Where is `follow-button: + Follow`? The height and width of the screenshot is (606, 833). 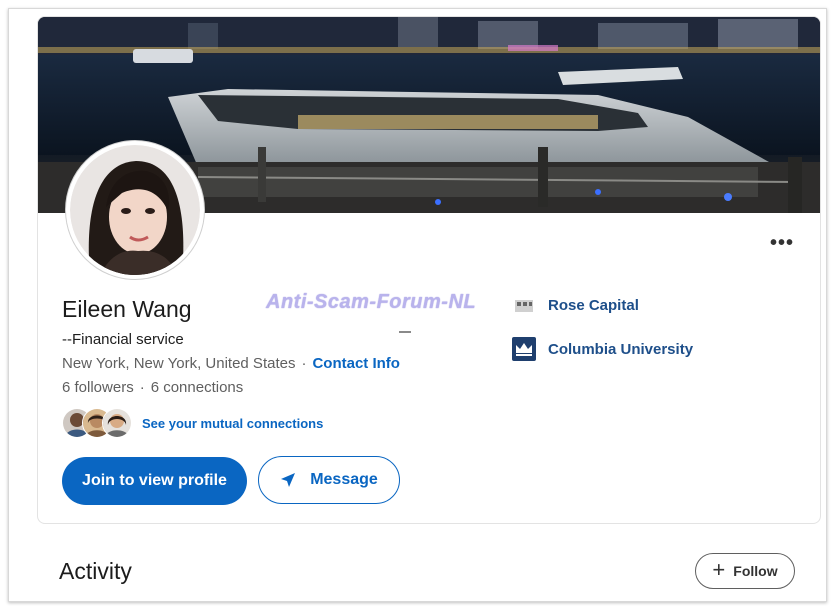
follow-button: + Follow is located at coordinates (745, 571).